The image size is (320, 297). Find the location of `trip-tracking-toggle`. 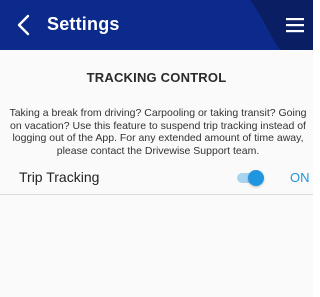

trip-tracking-toggle is located at coordinates (250, 178).